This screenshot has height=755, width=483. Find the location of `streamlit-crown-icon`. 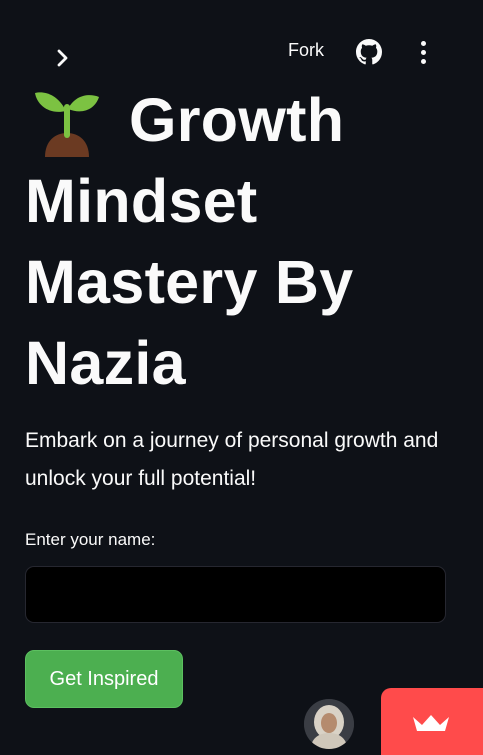

streamlit-crown-icon is located at coordinates (431, 723).